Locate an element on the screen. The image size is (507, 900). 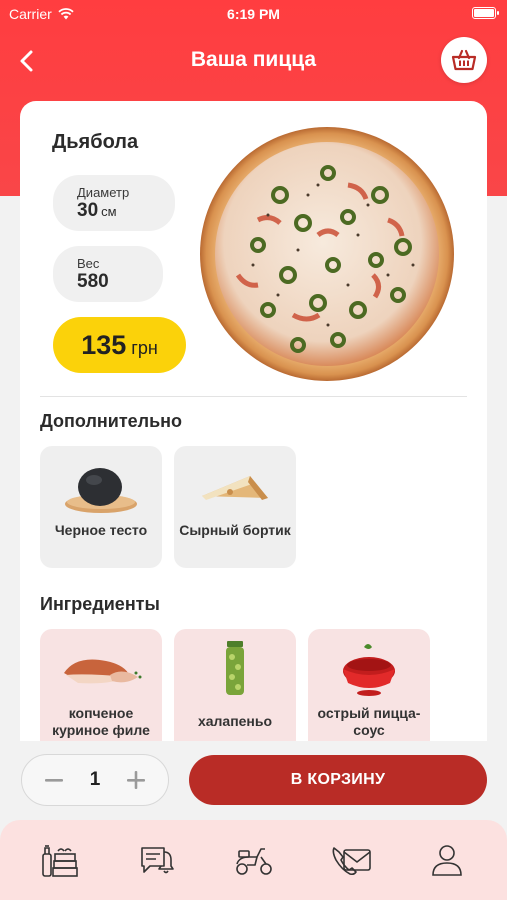
hot-sauce-image is located at coordinates (369, 670).